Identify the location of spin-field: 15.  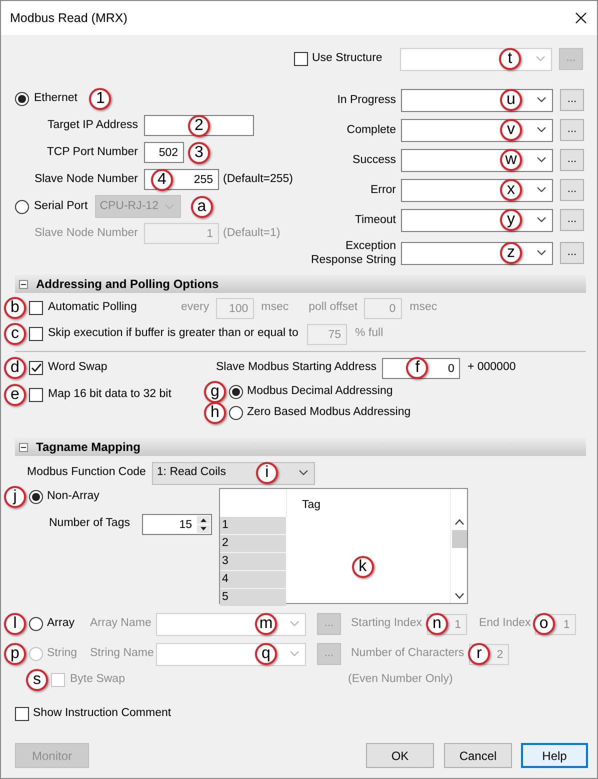
(177, 524).